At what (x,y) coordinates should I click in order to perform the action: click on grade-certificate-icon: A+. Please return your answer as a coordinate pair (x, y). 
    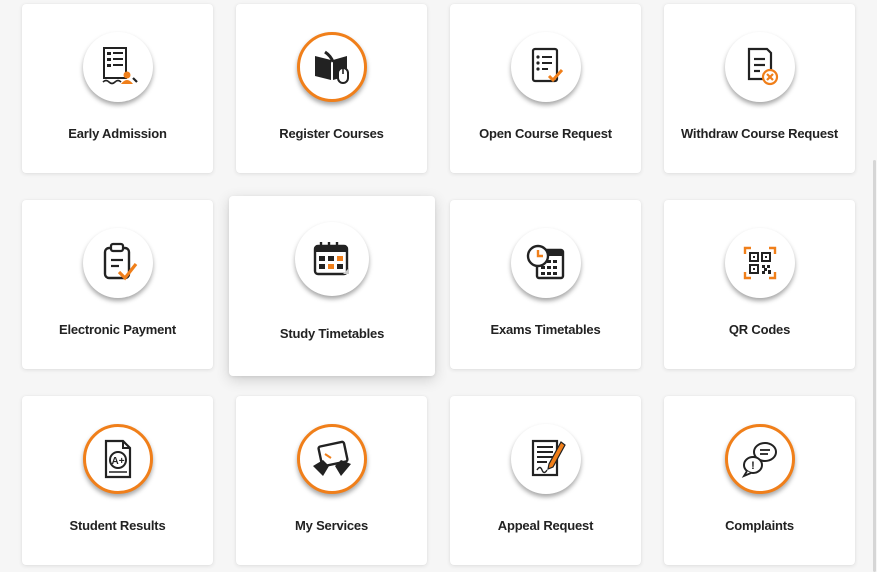
    Looking at the image, I should click on (117, 459).